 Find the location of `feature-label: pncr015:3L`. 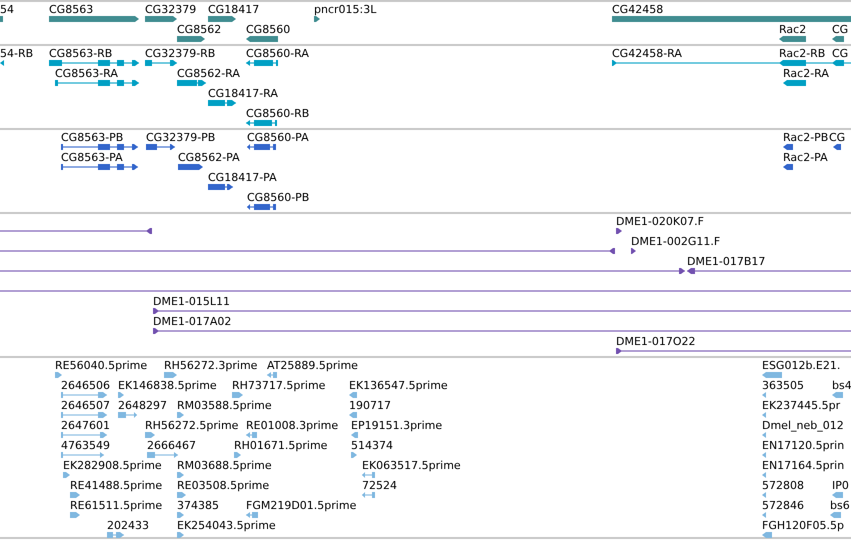

feature-label: pncr015:3L is located at coordinates (345, 9).